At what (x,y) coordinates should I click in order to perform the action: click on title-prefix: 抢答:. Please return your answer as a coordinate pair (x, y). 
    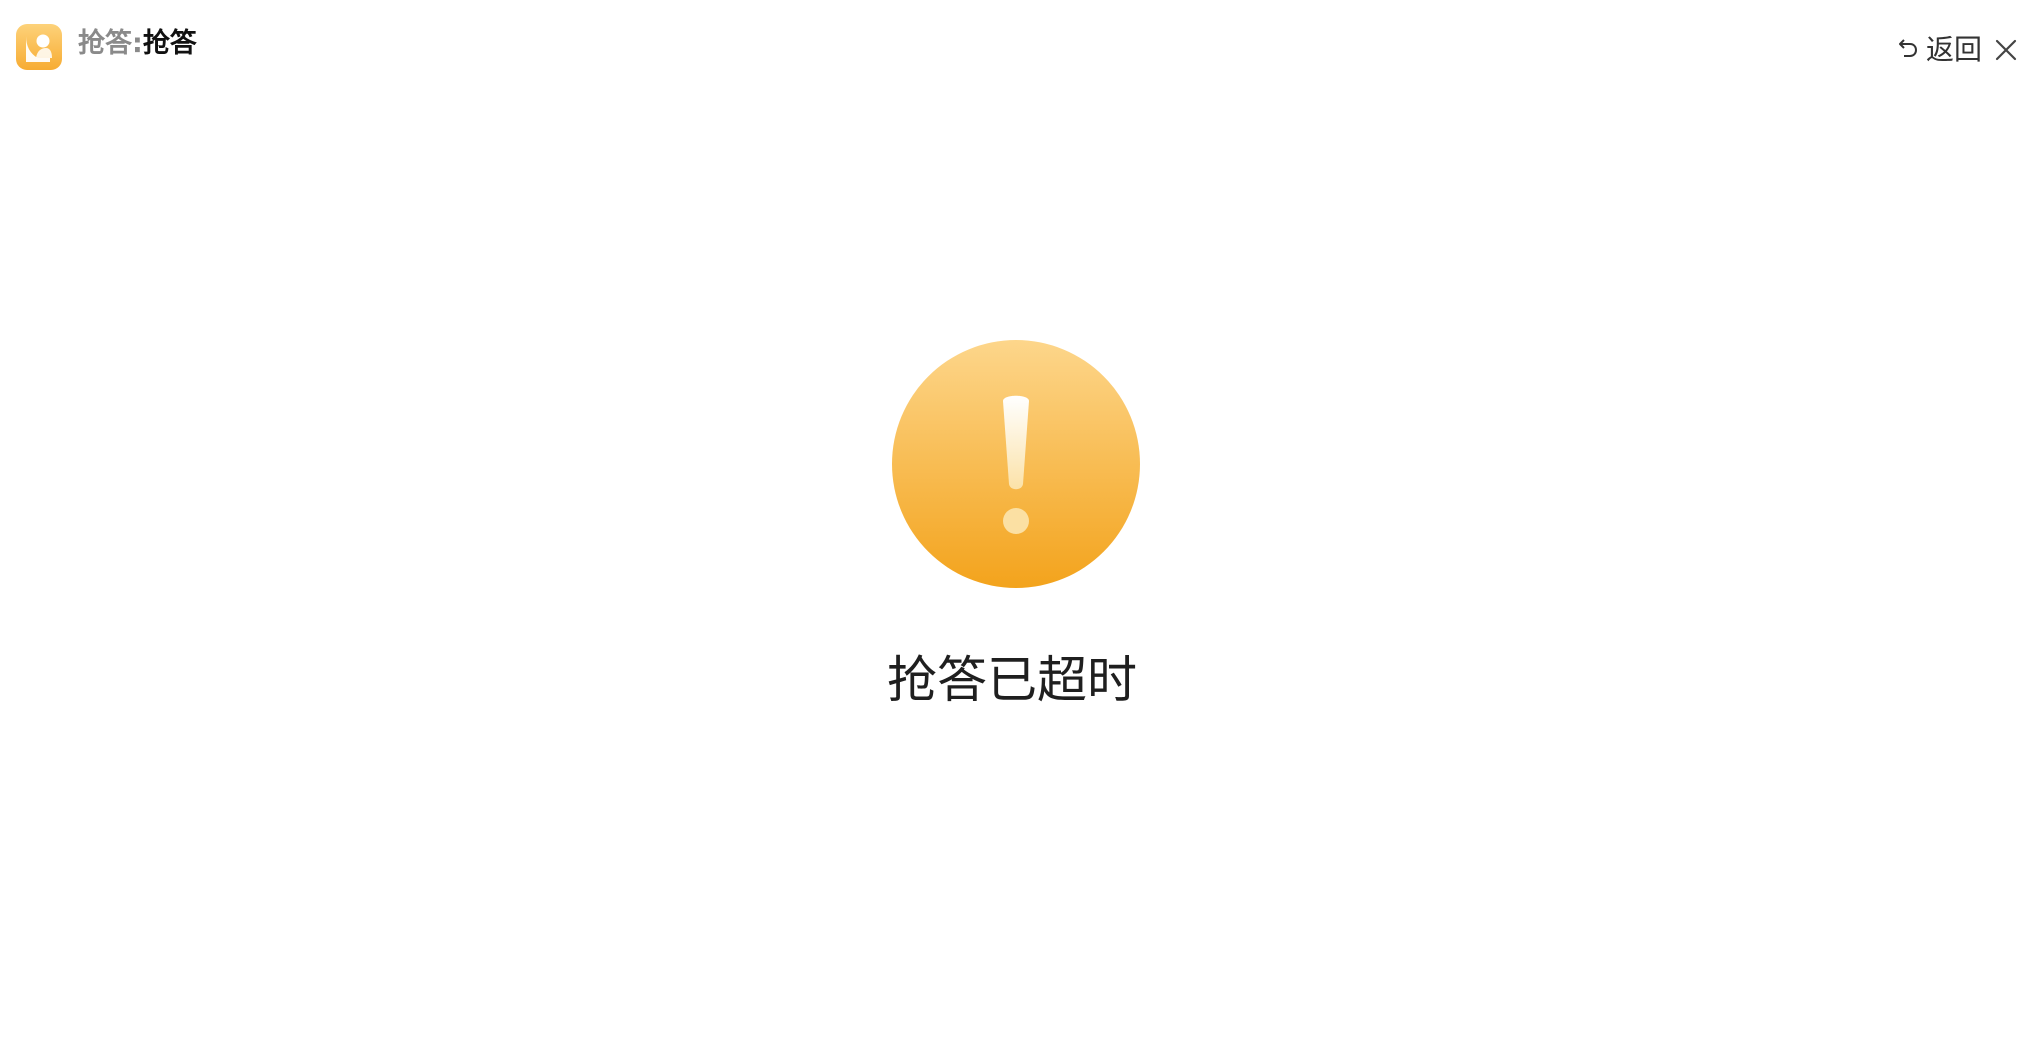
    Looking at the image, I should click on (110, 43).